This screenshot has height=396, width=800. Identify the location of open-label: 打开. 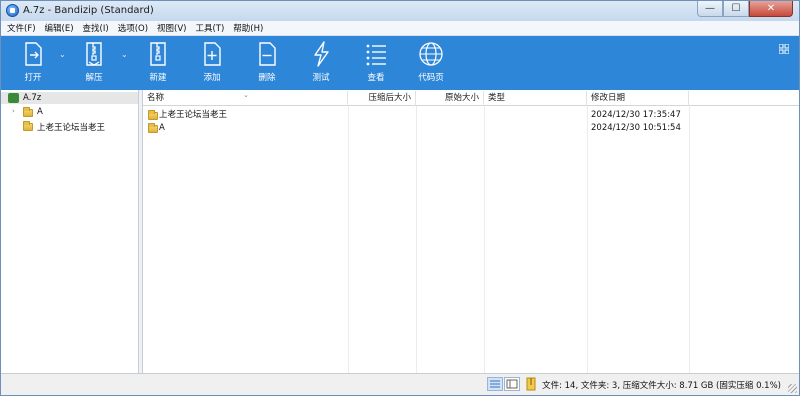
(33, 78).